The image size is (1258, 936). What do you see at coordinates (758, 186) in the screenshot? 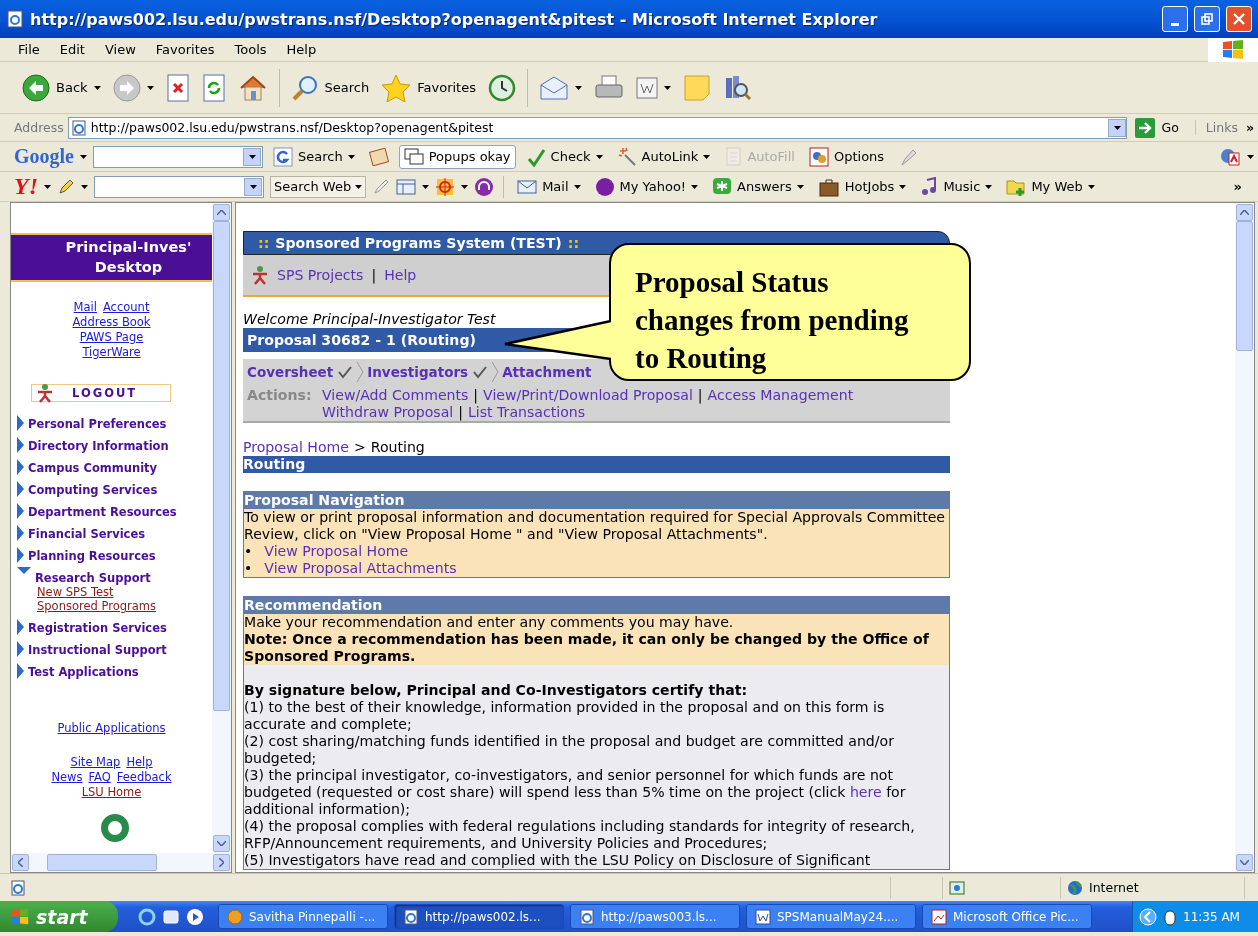
I see `answers-button: Answers` at bounding box center [758, 186].